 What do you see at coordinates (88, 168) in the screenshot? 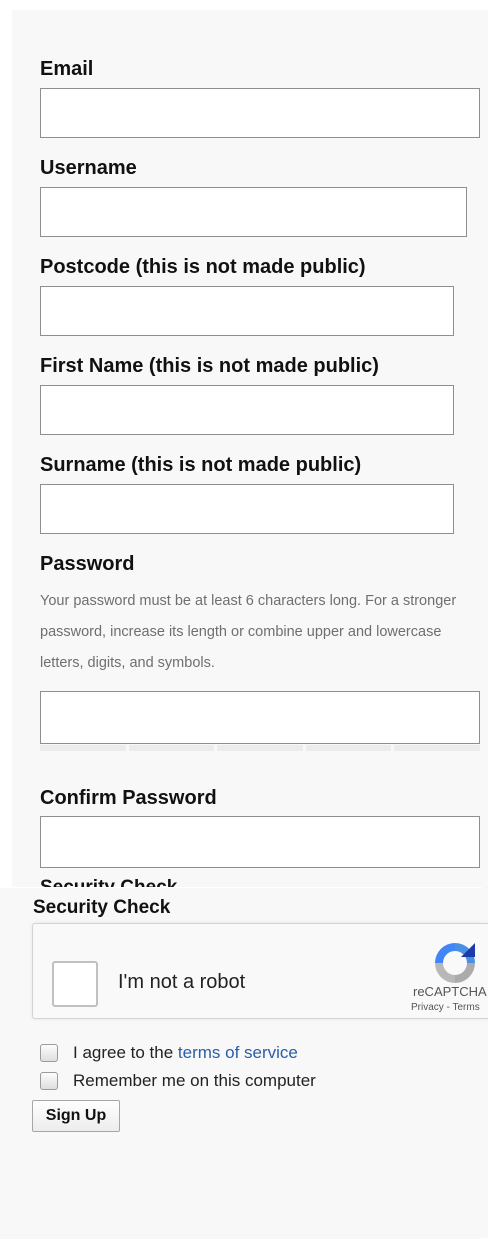
I see `username-label: Username` at bounding box center [88, 168].